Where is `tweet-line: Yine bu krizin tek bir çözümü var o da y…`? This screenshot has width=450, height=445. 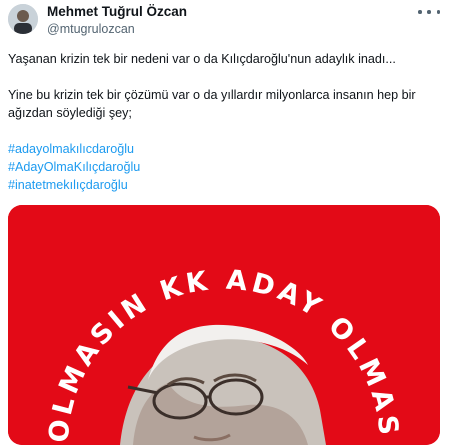 tweet-line: Yine bu krizin tek bir çözümü var o da y… is located at coordinates (212, 95).